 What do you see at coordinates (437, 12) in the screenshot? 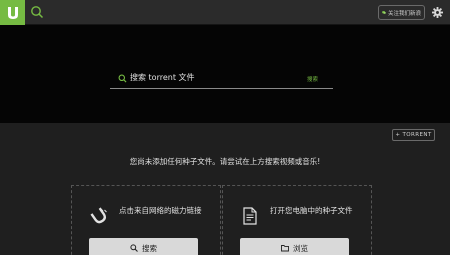
I see `gear-icon` at bounding box center [437, 12].